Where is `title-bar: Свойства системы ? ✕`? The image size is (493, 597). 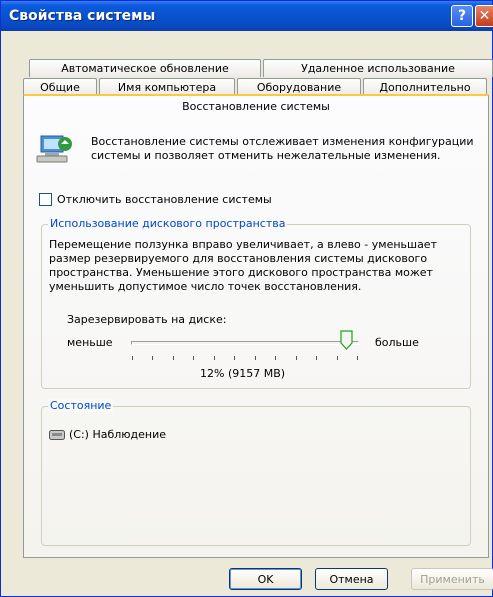 title-bar: Свойства системы ? ✕ is located at coordinates (247, 16).